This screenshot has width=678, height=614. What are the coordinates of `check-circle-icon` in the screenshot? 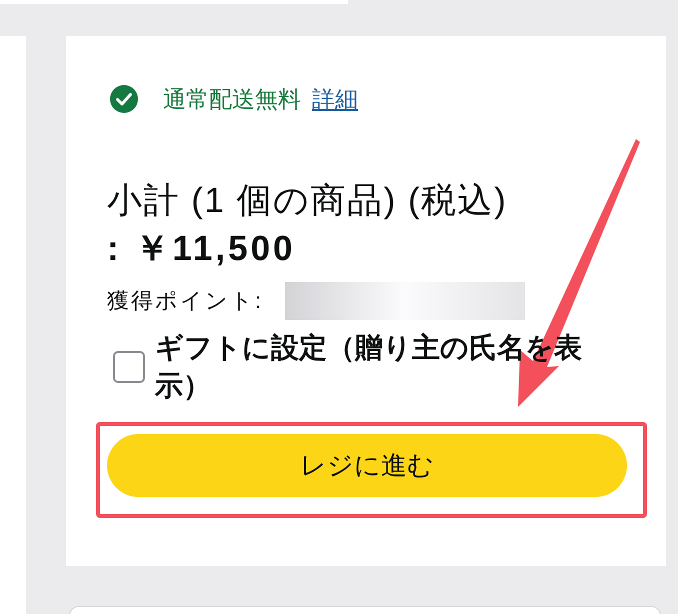 It's located at (124, 99).